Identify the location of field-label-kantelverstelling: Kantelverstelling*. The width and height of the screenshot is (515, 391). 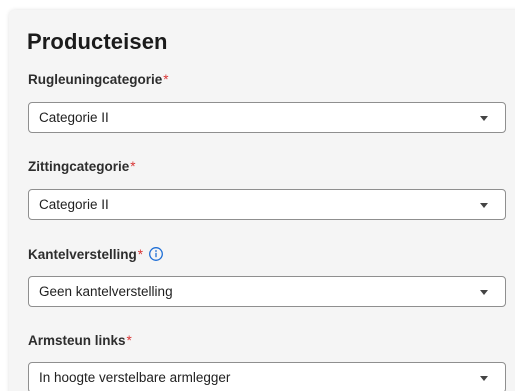
(96, 254).